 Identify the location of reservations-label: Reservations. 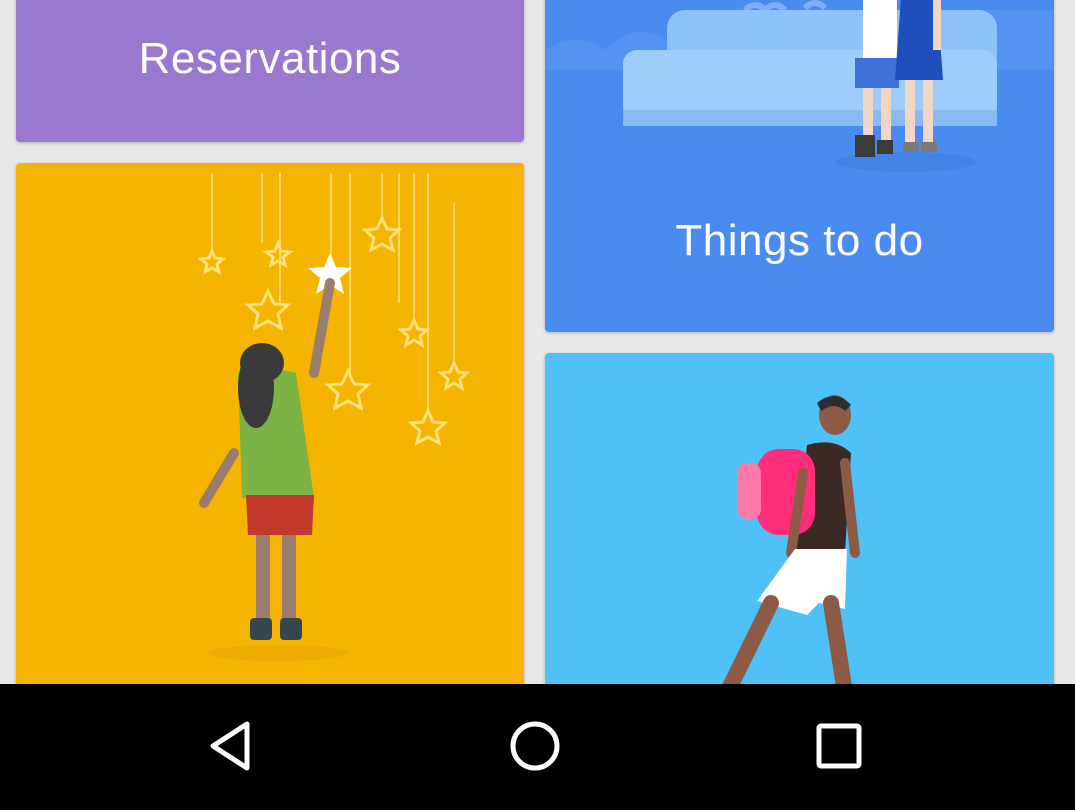
(270, 58).